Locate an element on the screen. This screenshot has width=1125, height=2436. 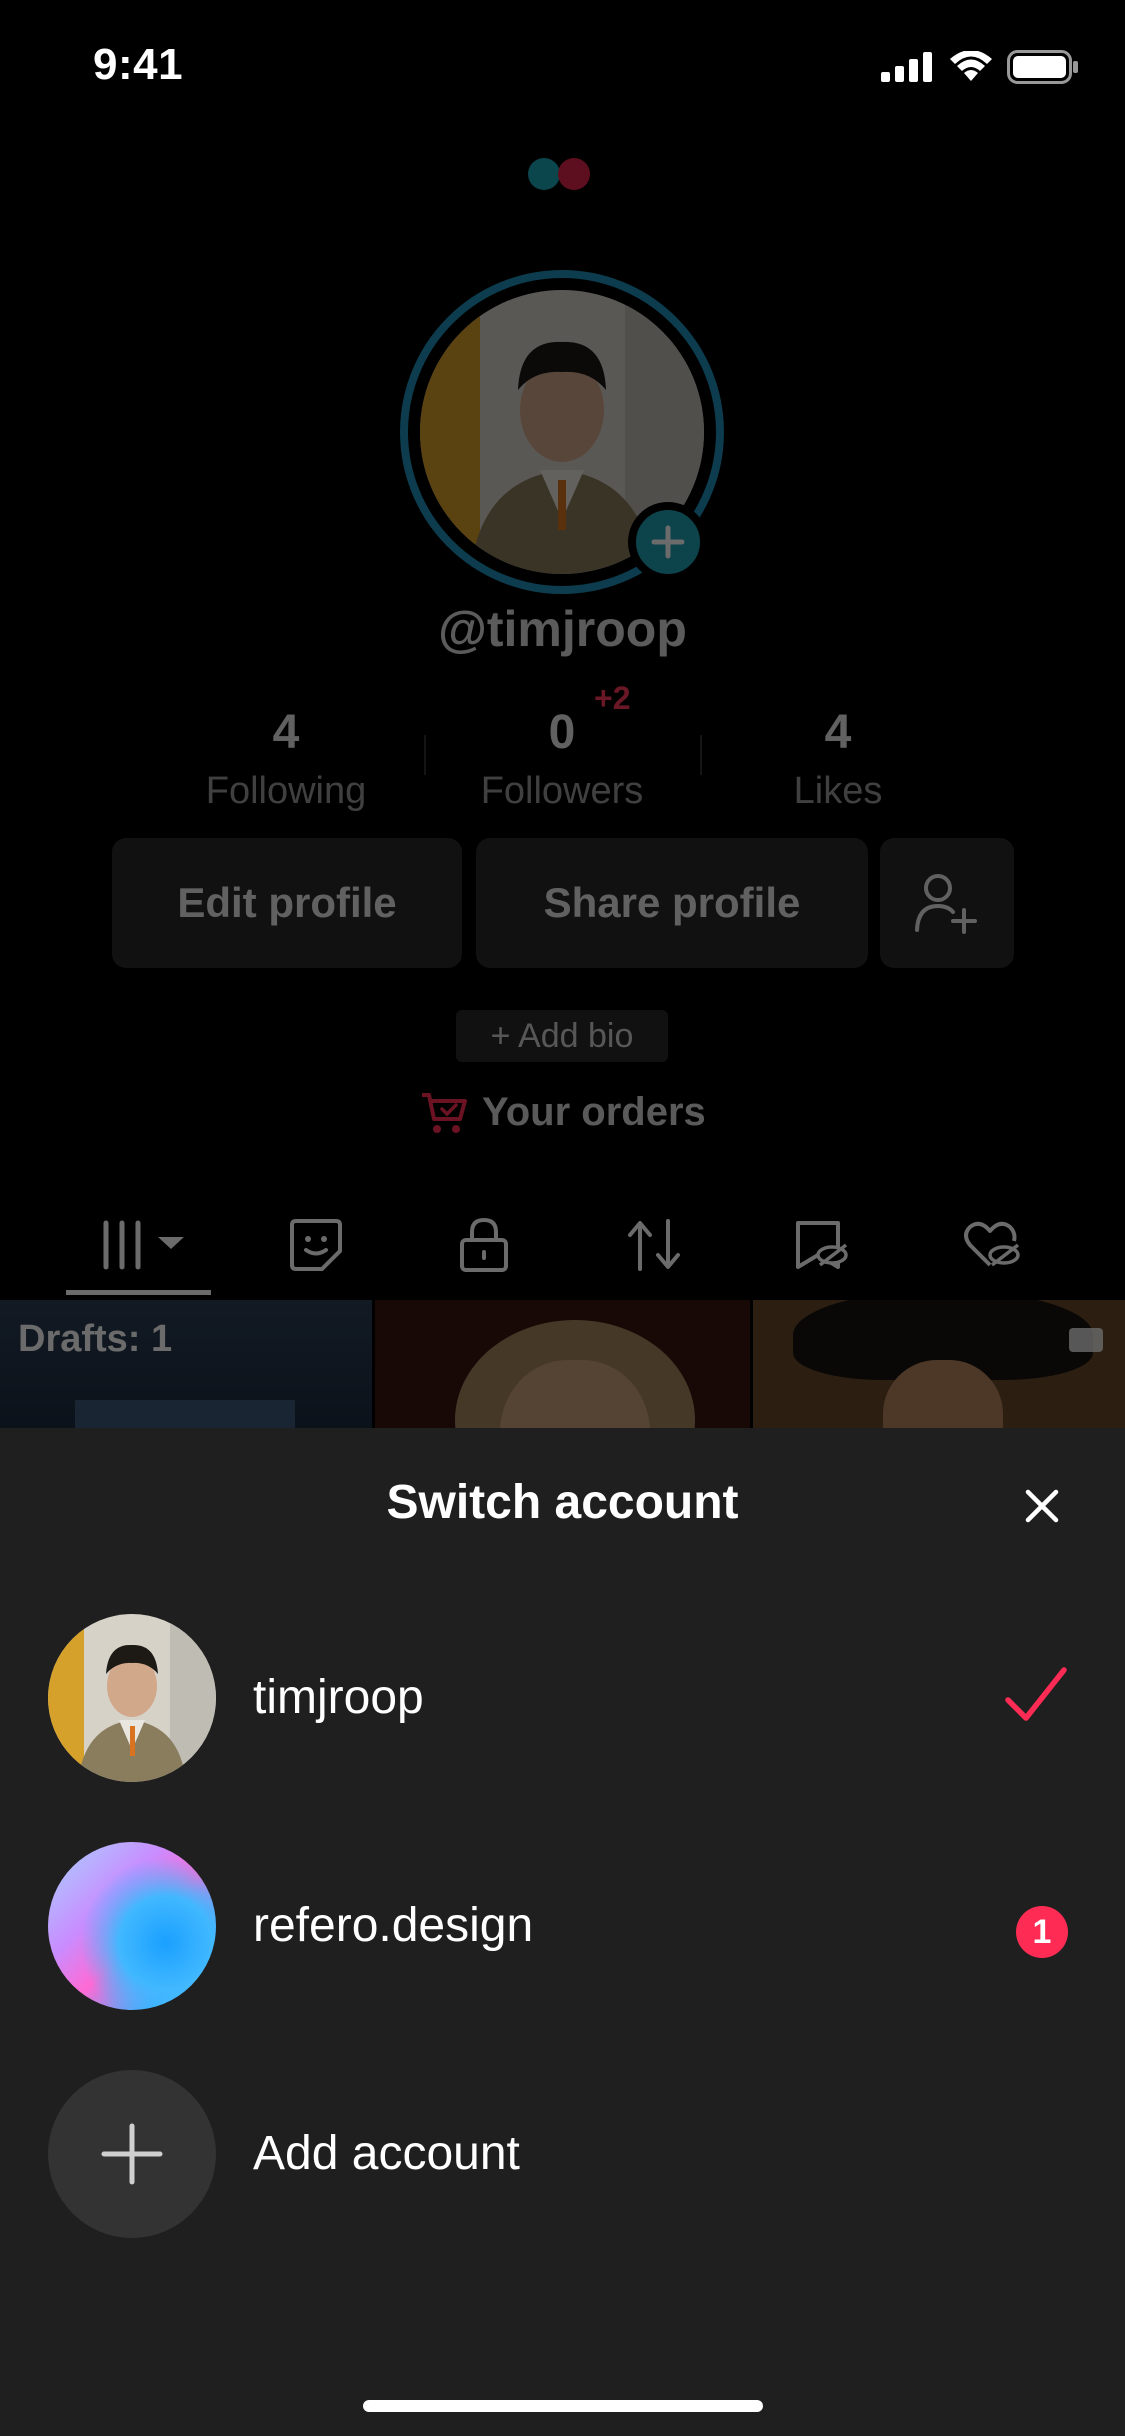
account-name: refero.design is located at coordinates (393, 1925).